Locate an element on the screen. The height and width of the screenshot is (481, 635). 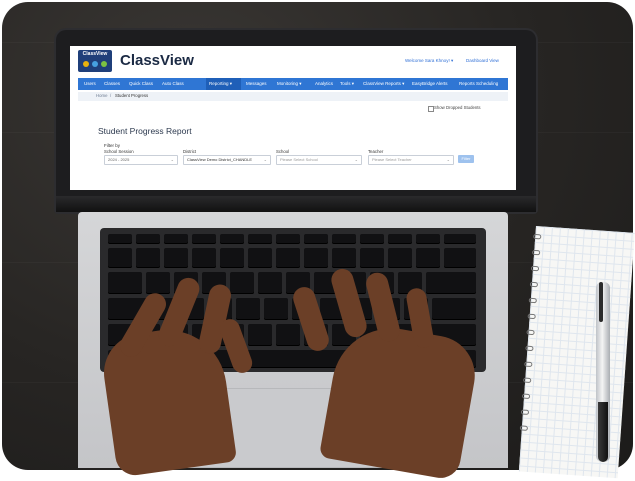
user-menu: Welcome Sara Khnoy! ▾ is located at coordinates (429, 61).